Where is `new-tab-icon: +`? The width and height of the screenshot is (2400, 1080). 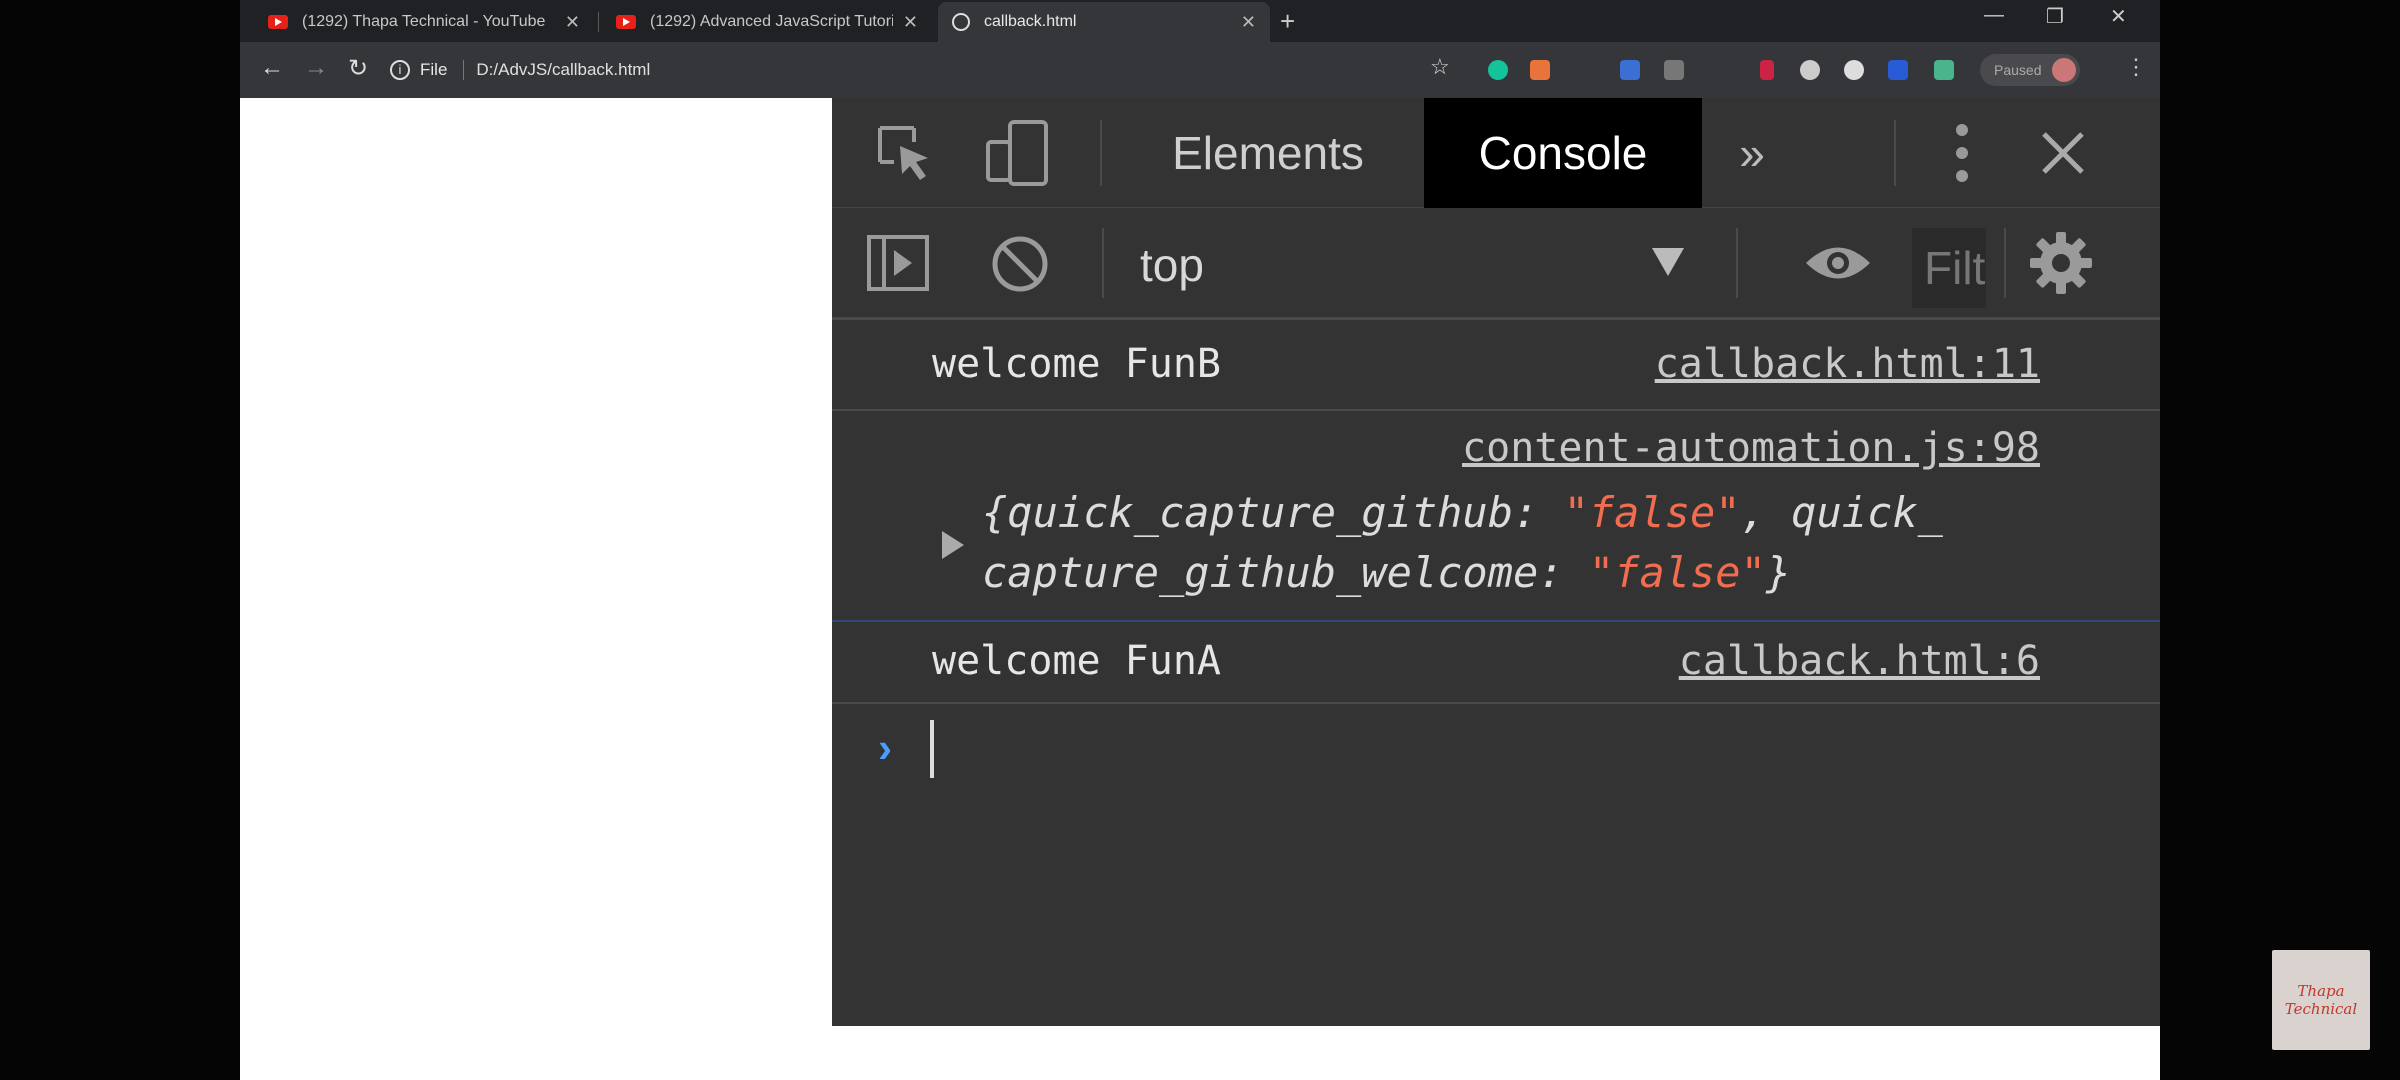 new-tab-icon: + is located at coordinates (1287, 21).